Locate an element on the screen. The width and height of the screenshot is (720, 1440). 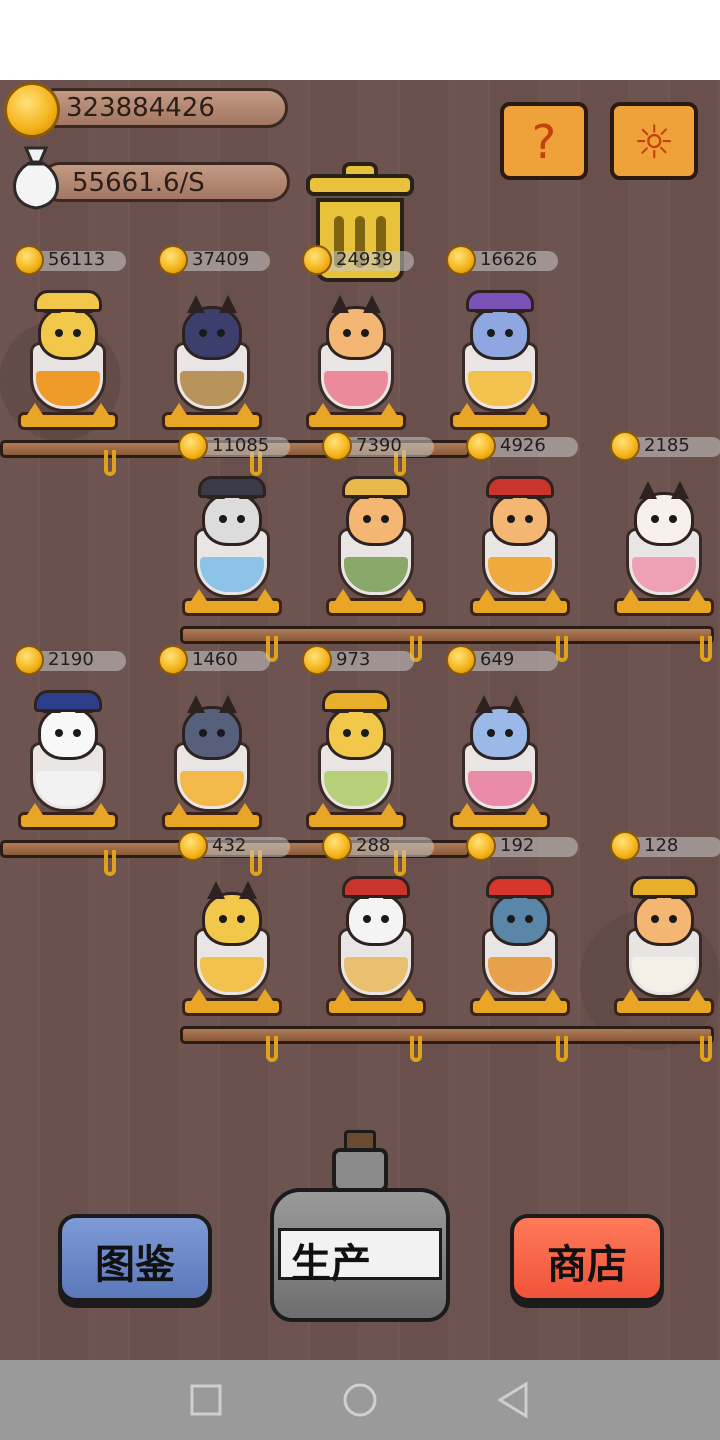
price-tag: 4926 is located at coordinates (522, 446).